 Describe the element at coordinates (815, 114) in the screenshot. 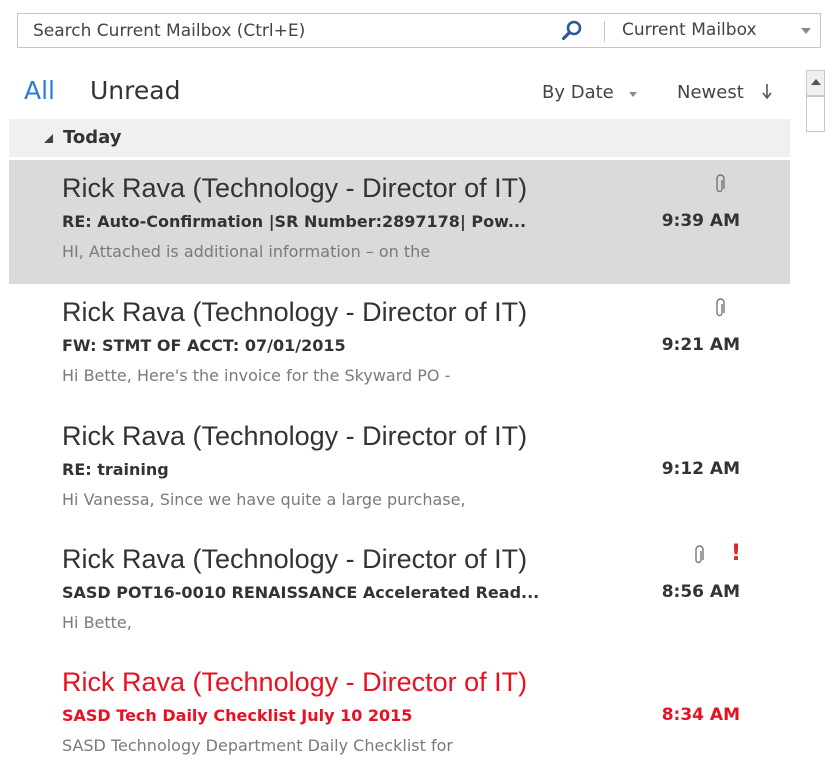

I see `scrollbar-thumb` at that location.